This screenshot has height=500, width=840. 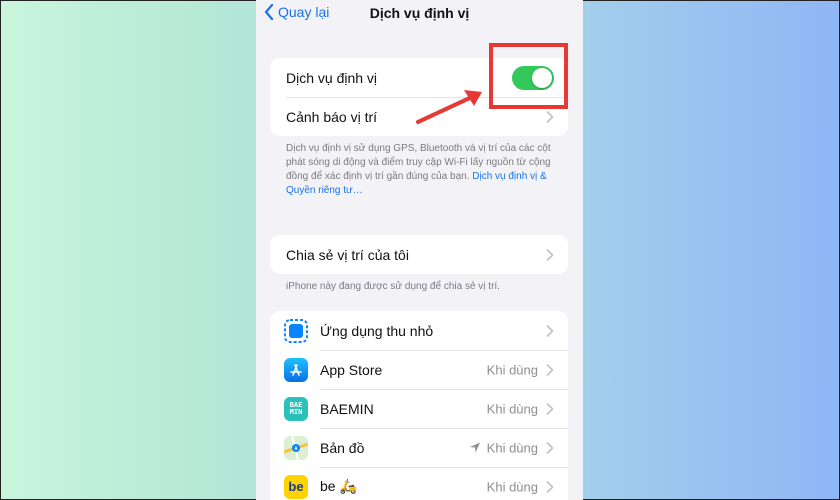 I want to click on navigation-bar: Quay lại Dịch vụ định vị, so click(x=419, y=15).